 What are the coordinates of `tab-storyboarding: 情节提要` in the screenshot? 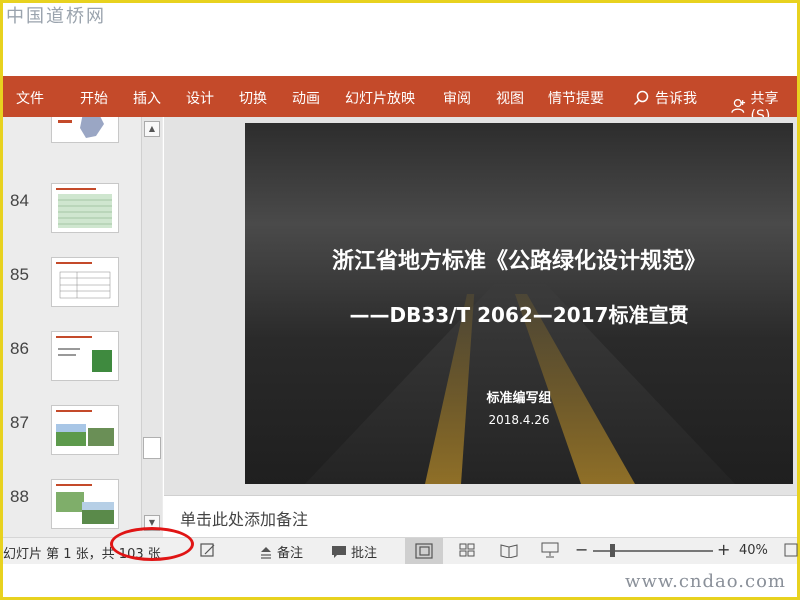 It's located at (576, 98).